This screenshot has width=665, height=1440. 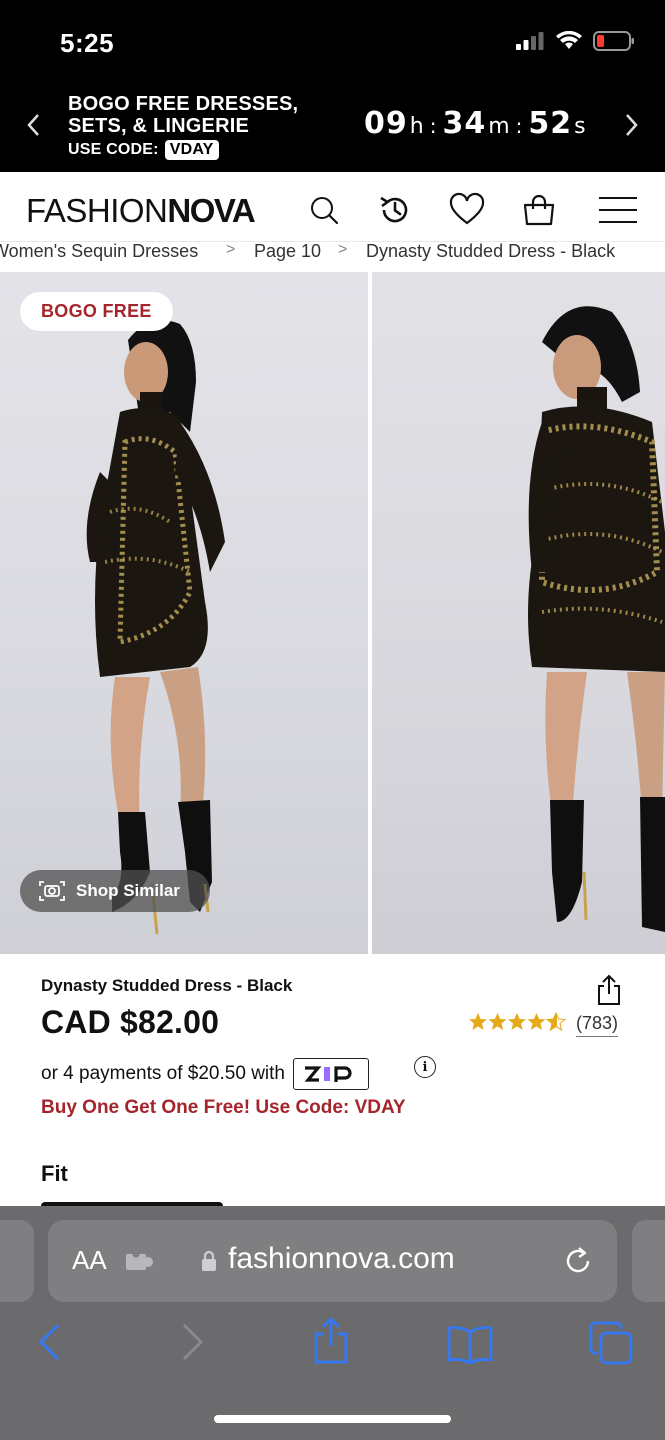 What do you see at coordinates (324, 210) in the screenshot?
I see `search-icon` at bounding box center [324, 210].